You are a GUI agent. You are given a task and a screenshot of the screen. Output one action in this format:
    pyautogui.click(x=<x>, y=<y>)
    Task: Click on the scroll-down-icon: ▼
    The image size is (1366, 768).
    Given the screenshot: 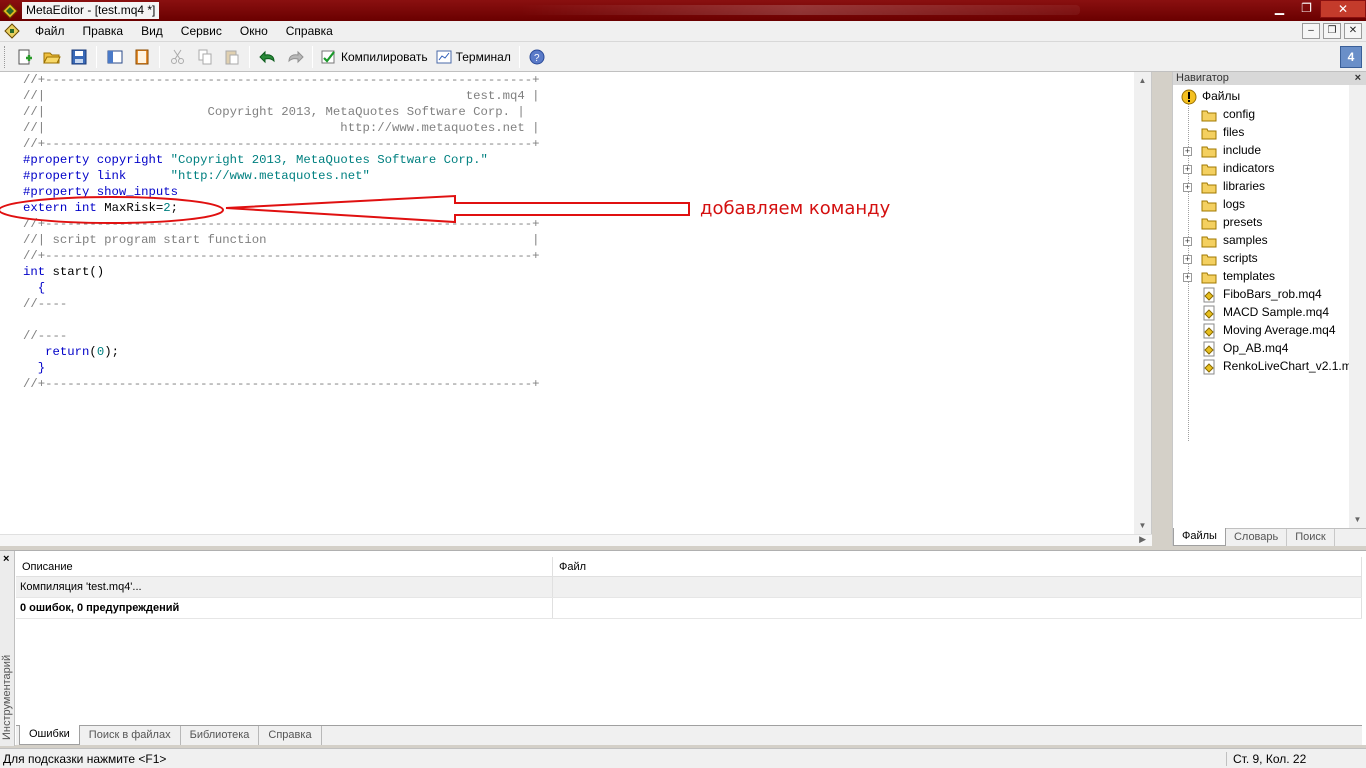 What is the action you would take?
    pyautogui.click(x=1142, y=525)
    